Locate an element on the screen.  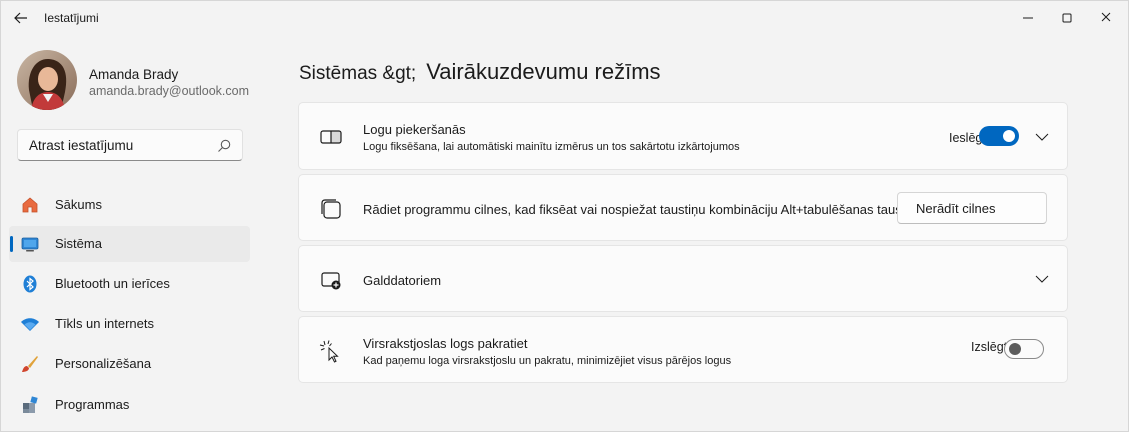
monitor-icon is located at coordinates (30, 244).